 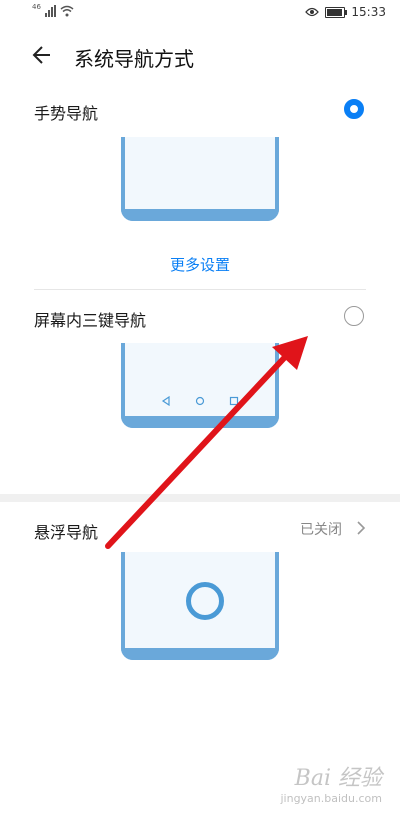 I want to click on annotation-arrow, so click(x=206, y=442).